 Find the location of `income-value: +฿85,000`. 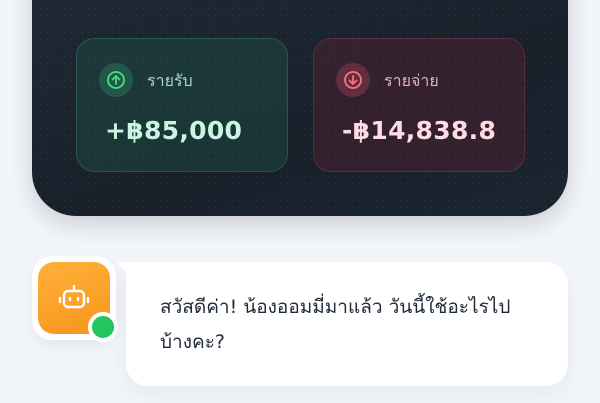

income-value: +฿85,000 is located at coordinates (174, 130).